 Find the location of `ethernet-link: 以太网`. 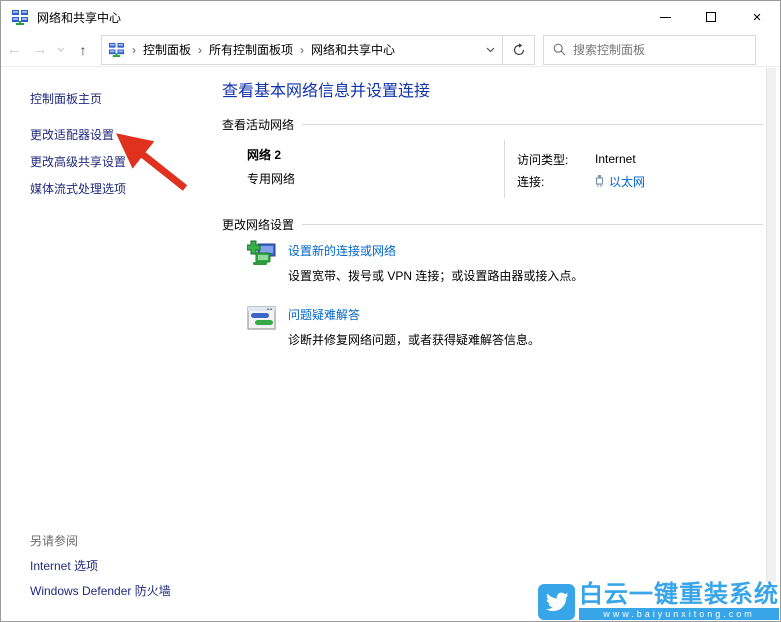

ethernet-link: 以太网 is located at coordinates (627, 181).